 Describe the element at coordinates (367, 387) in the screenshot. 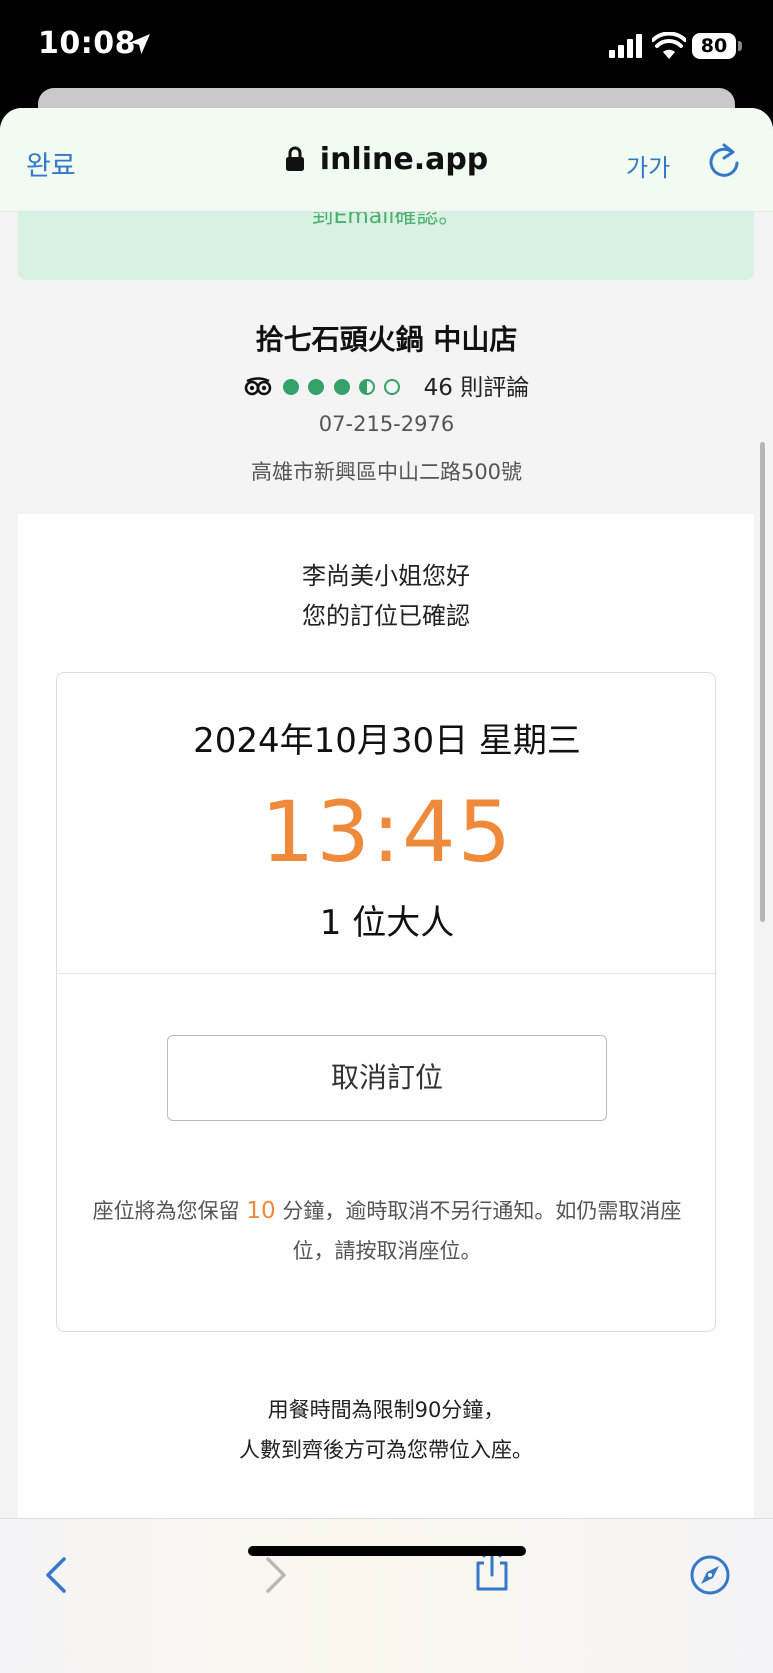

I see `rating-bubble-half` at that location.